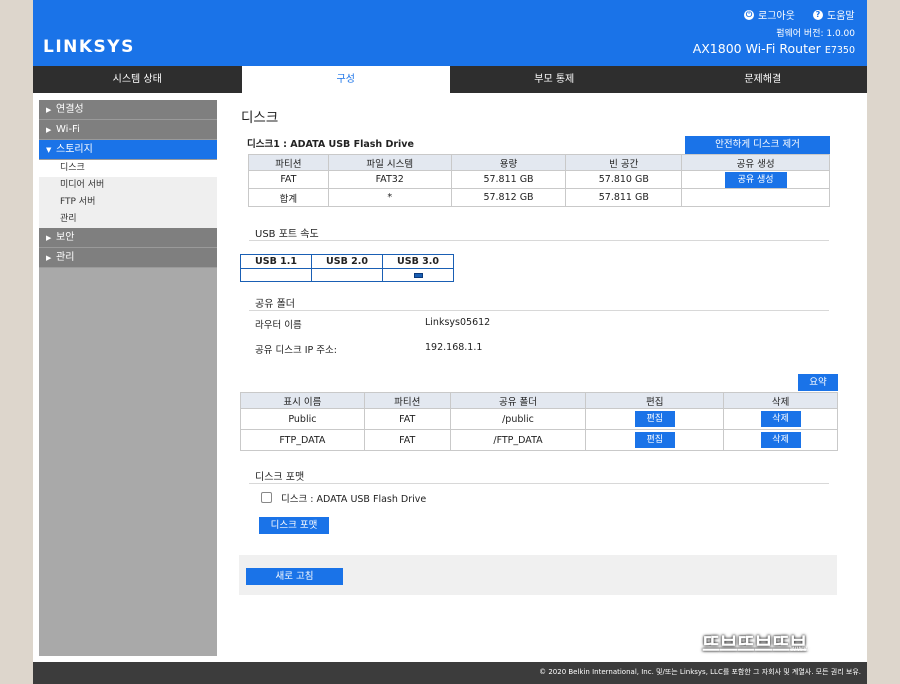 Image resolution: width=900 pixels, height=684 pixels. Describe the element at coordinates (763, 79) in the screenshot. I see `tab-troubleshooting: 문제해결` at that location.